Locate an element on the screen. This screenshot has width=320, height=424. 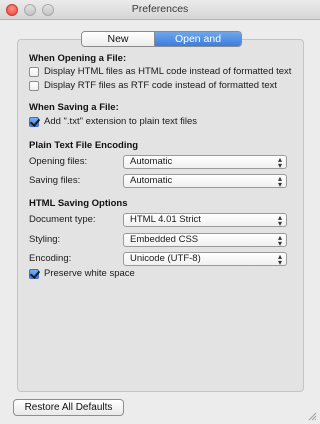
option-add-txt-extension: Add ".txt" extension to plain text files is located at coordinates (113, 121).